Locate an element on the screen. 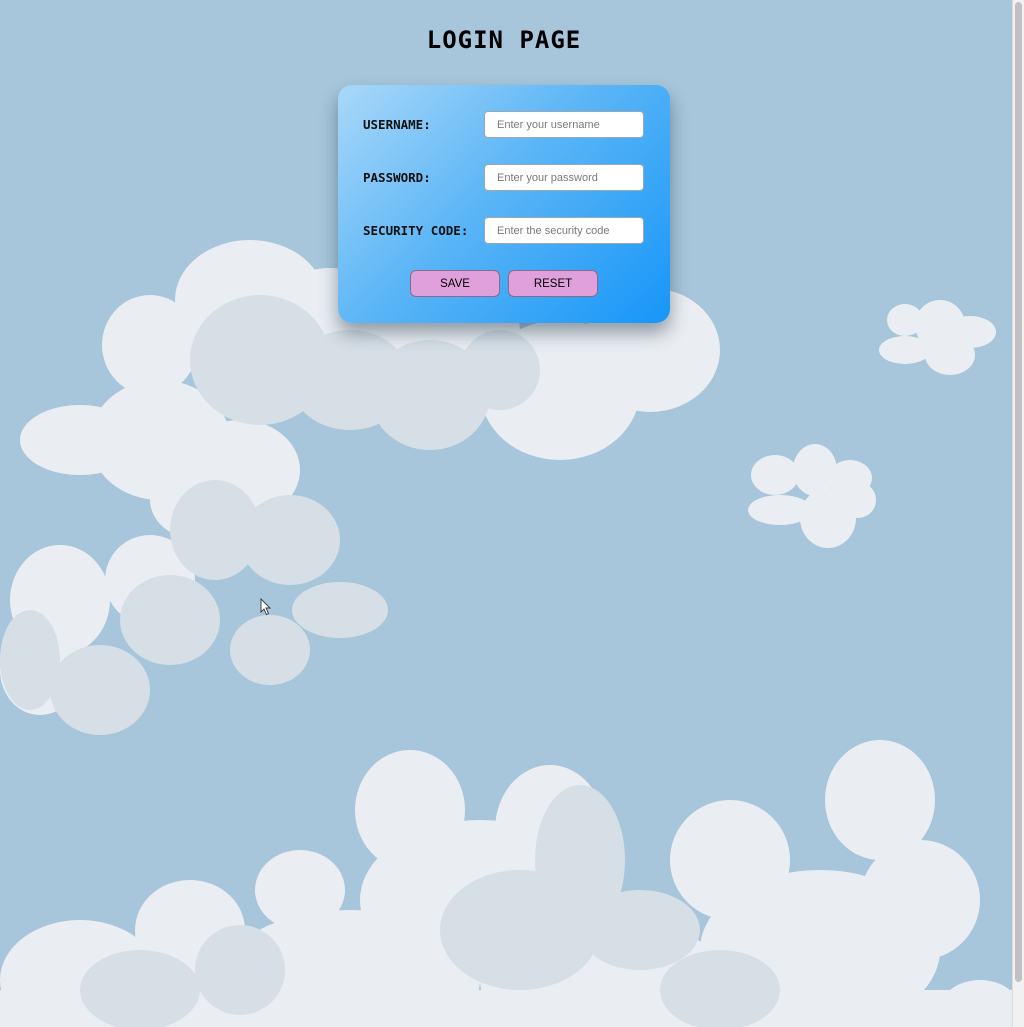 The image size is (1024, 1027). username-row: USERNAME: is located at coordinates (504, 125).